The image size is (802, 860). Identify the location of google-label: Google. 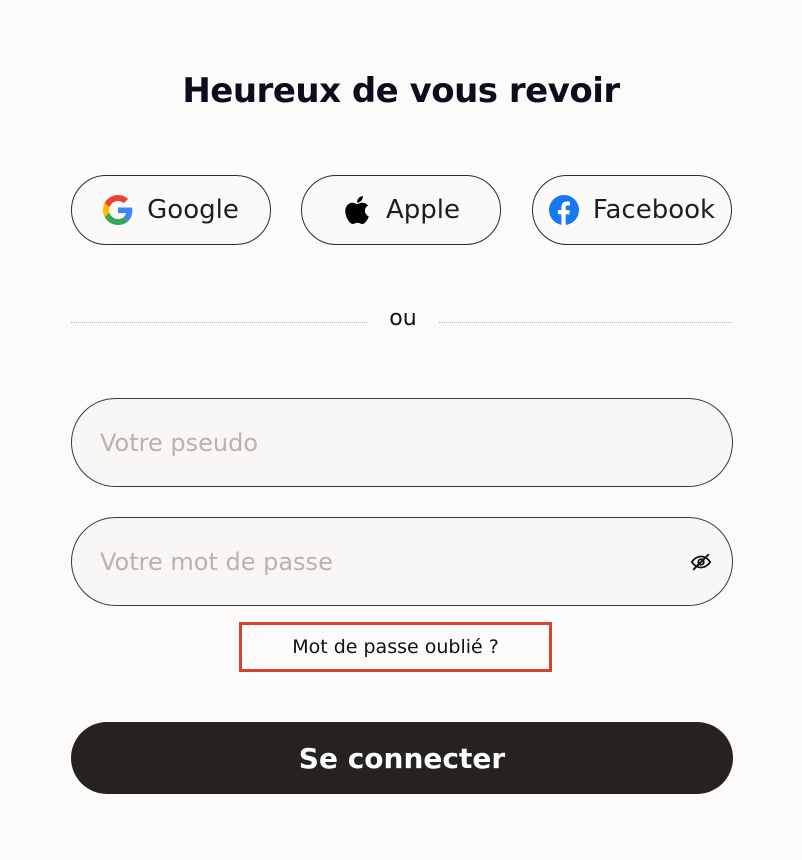
(193, 210).